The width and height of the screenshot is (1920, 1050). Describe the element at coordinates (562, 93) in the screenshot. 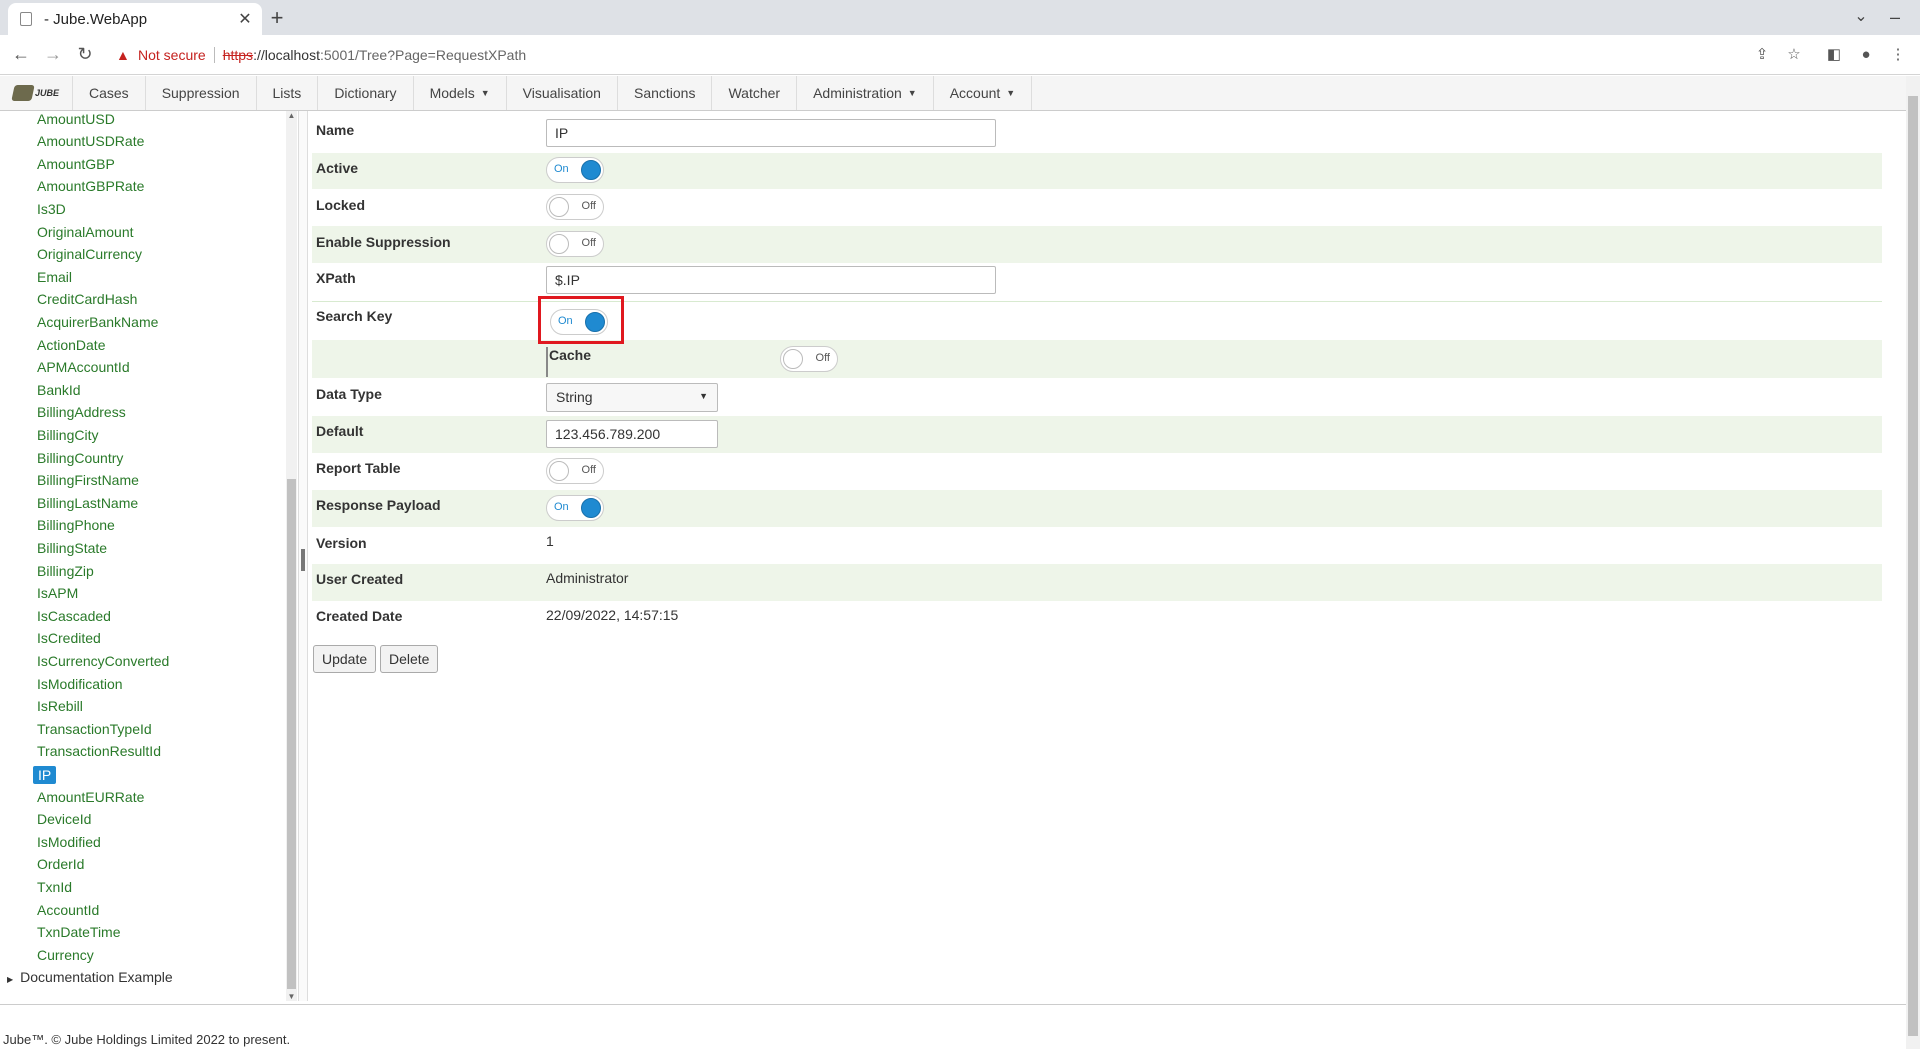

I see `nav-visualisation: Visualisation` at that location.